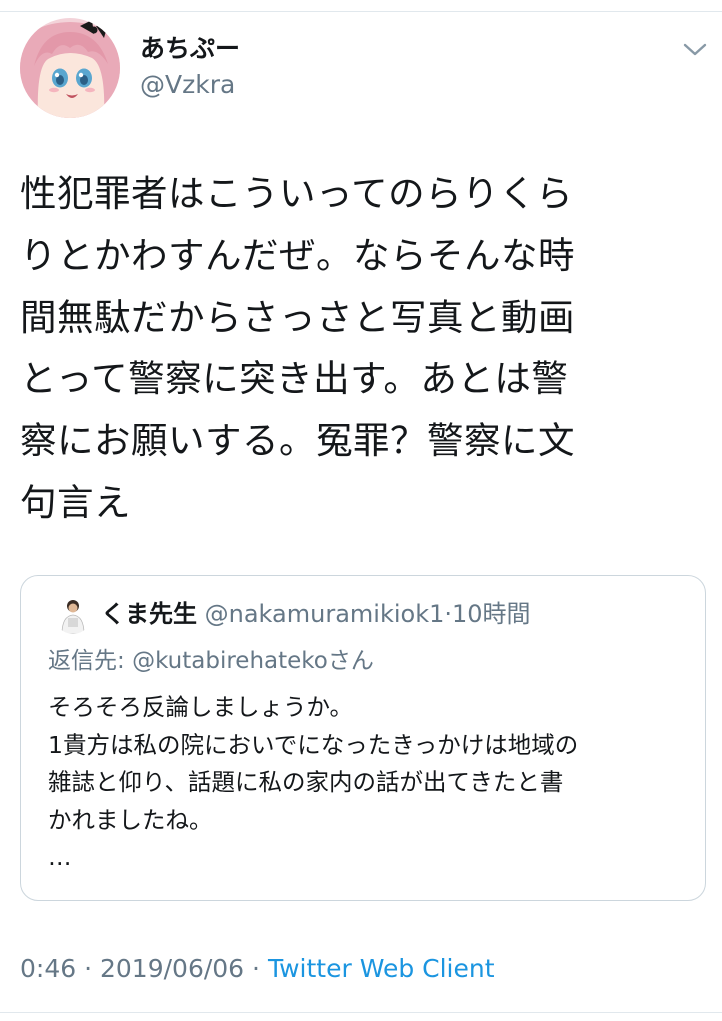 This screenshot has width=722, height=1021. Describe the element at coordinates (361, 1012) in the screenshot. I see `bottom-divider` at that location.